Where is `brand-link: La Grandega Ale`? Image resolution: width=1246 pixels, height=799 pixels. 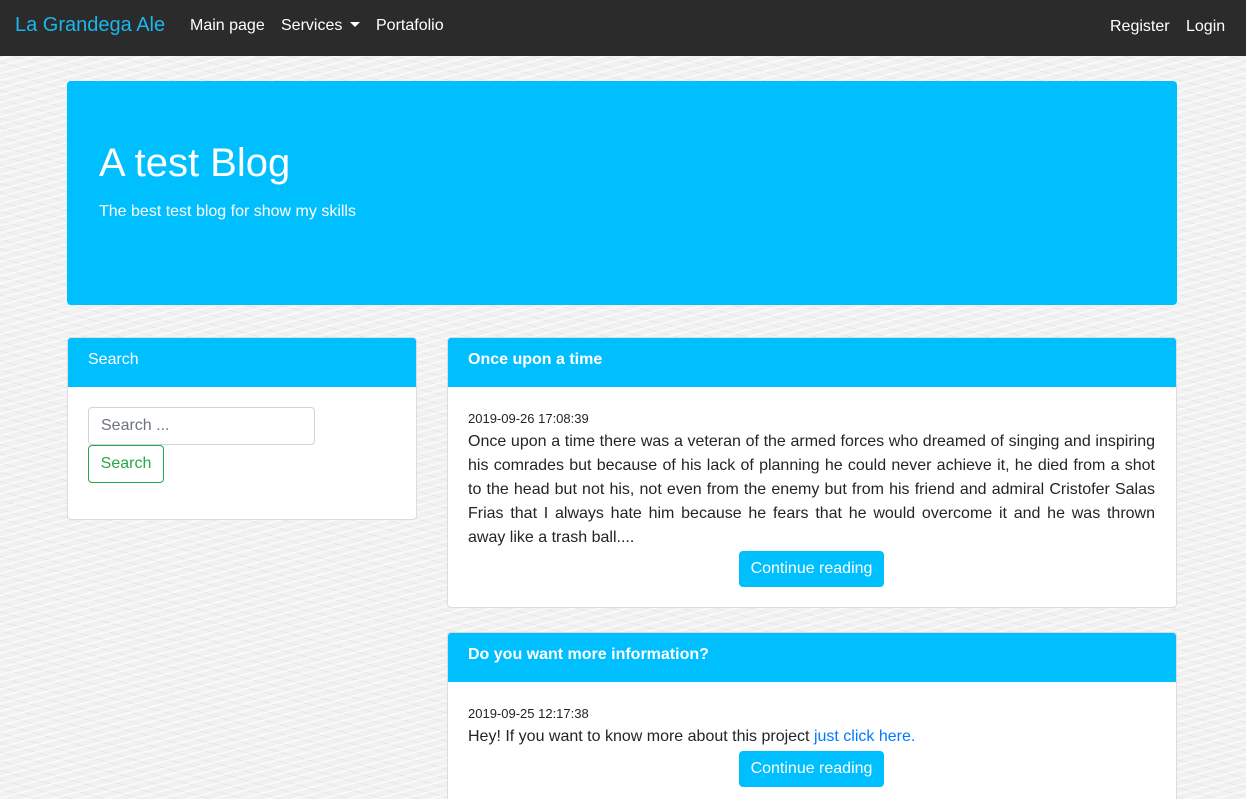
brand-link: La Grandega Ale is located at coordinates (90, 25).